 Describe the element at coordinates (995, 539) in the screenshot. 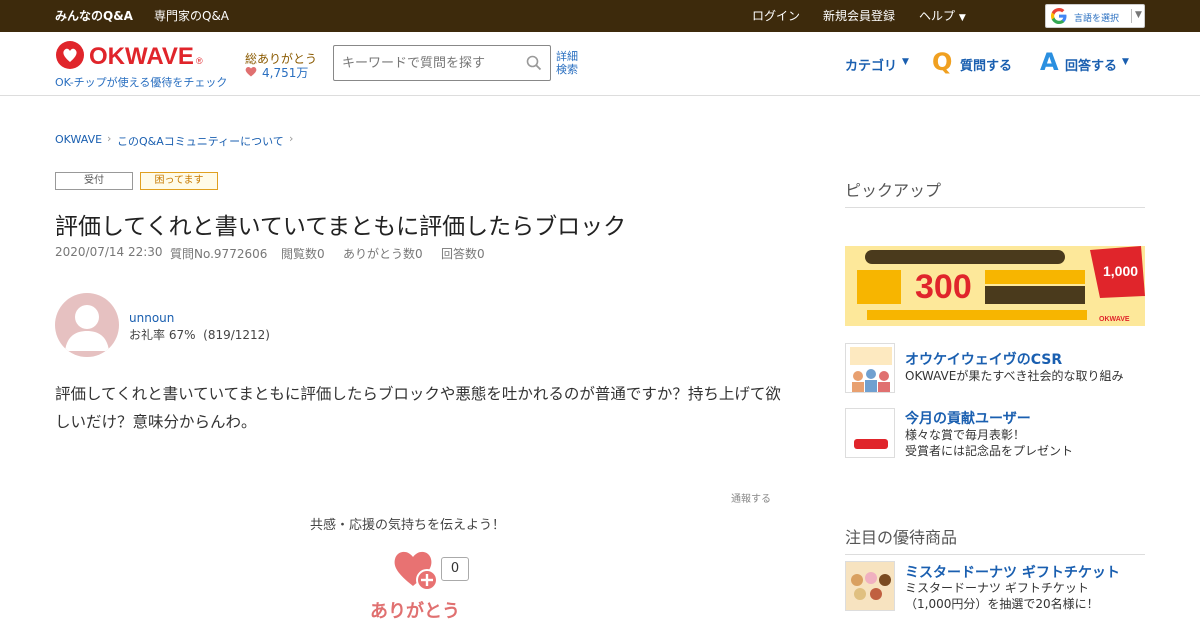

I see `featured-heading: 注目の優待商品` at that location.